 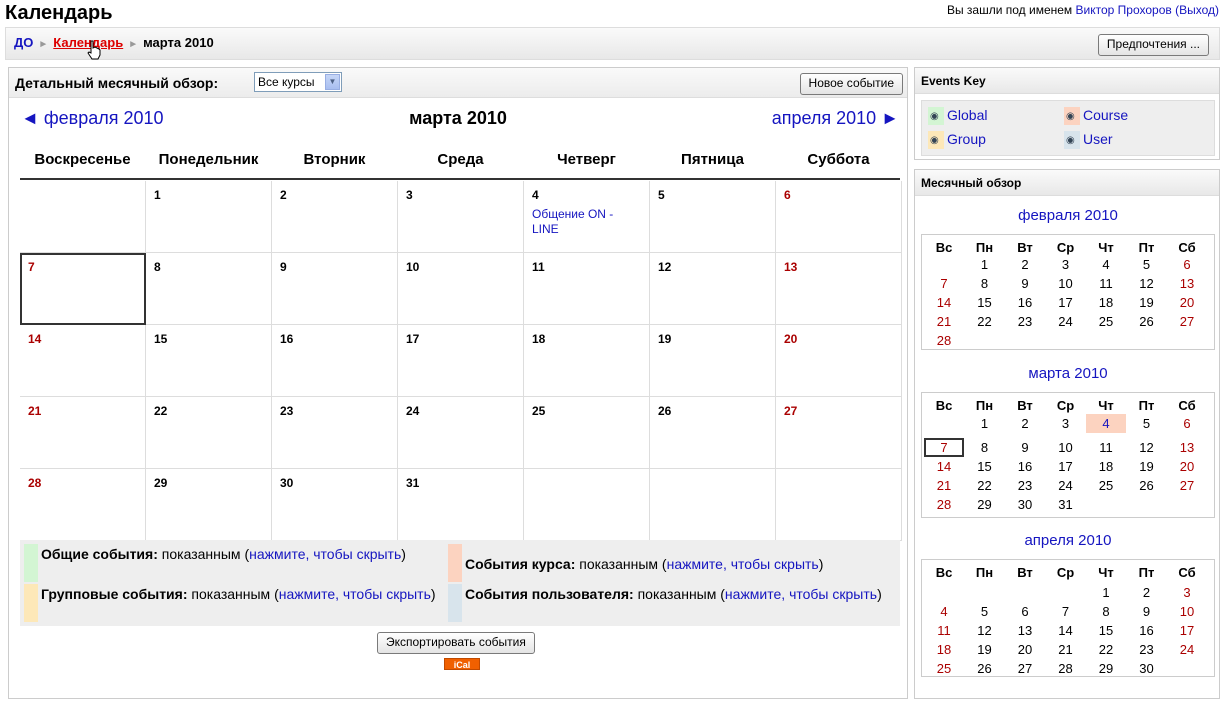 What do you see at coordinates (664, 339) in the screenshot?
I see `day-number: 19` at bounding box center [664, 339].